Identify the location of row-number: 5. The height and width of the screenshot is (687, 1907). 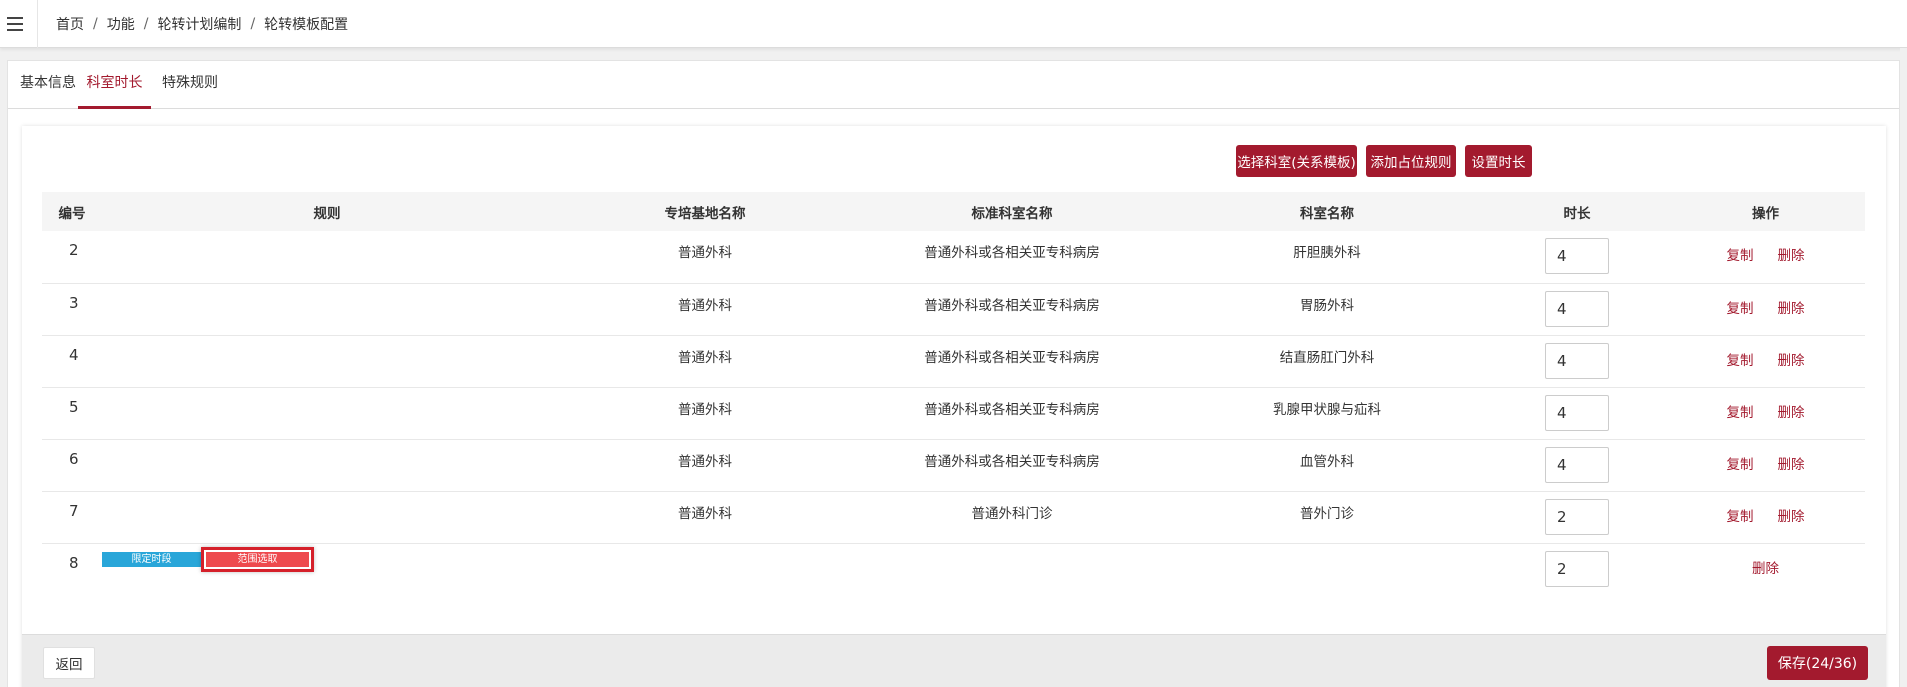
(74, 406).